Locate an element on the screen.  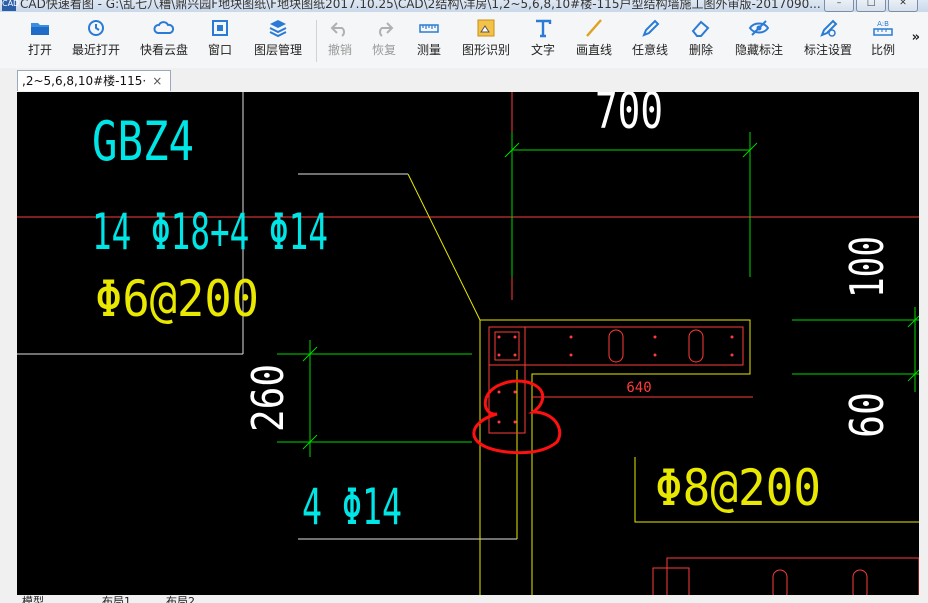
history-icon is located at coordinates (96, 28).